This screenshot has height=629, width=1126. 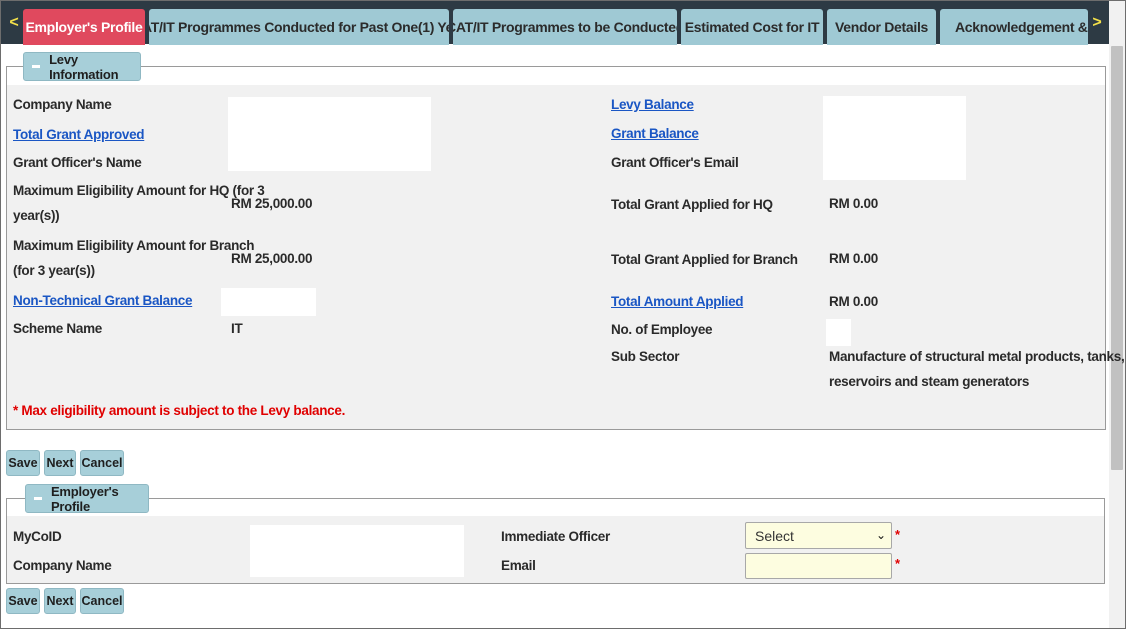 I want to click on email-field, so click(x=818, y=566).